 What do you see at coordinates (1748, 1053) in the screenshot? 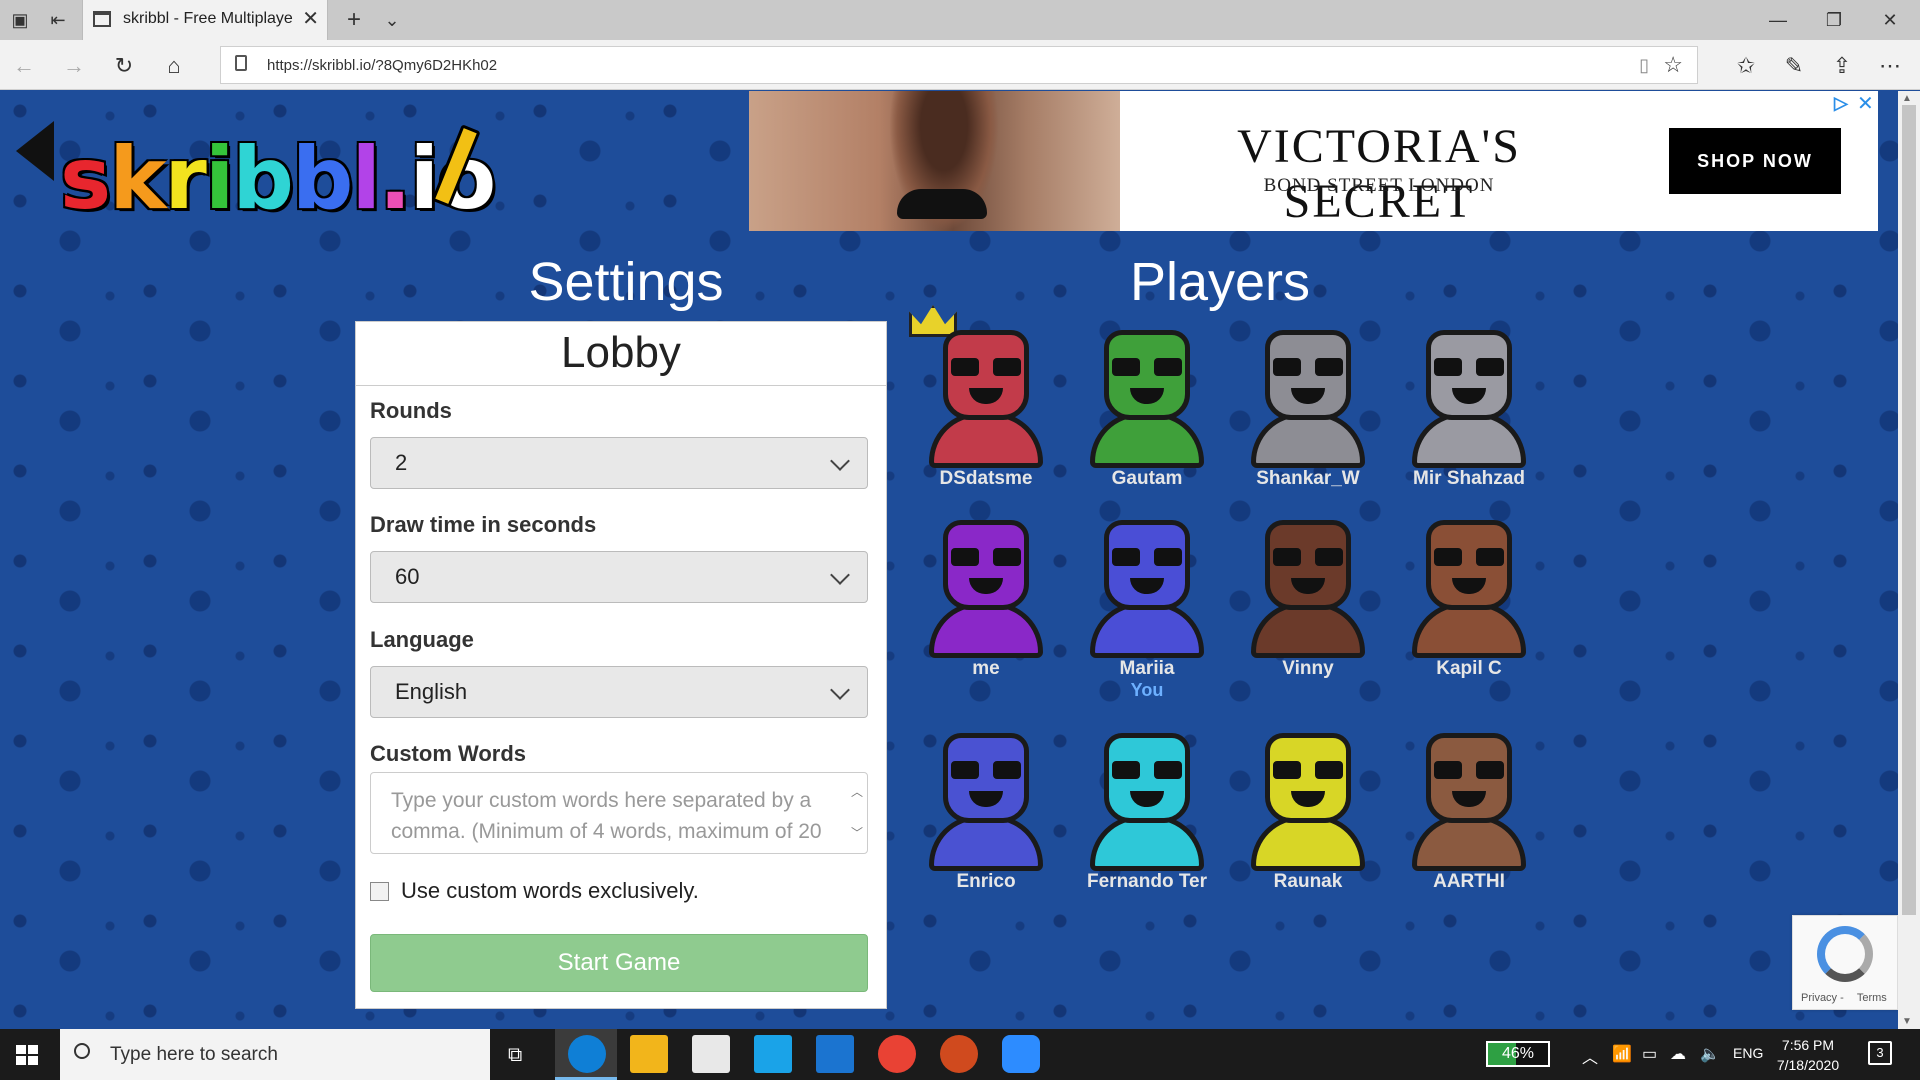
I see `input-language: ENG` at bounding box center [1748, 1053].